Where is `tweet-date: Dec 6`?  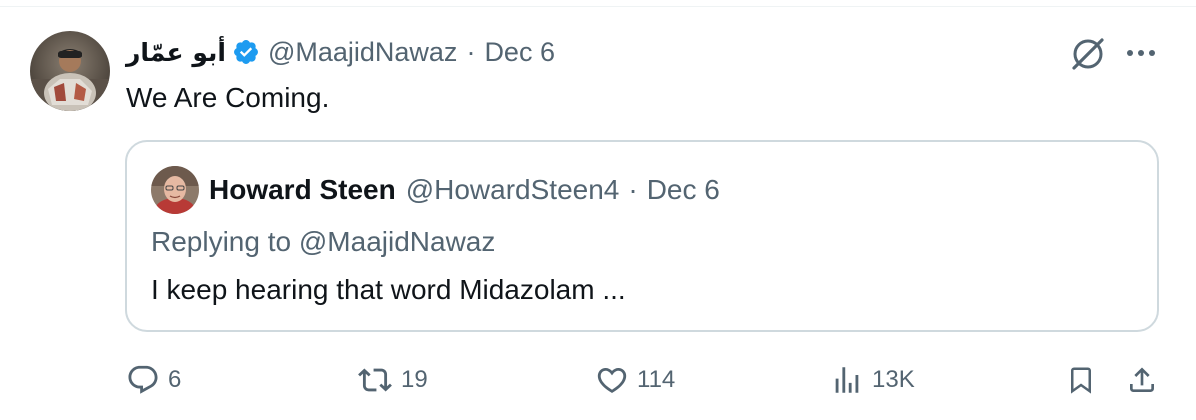
tweet-date: Dec 6 is located at coordinates (519, 52).